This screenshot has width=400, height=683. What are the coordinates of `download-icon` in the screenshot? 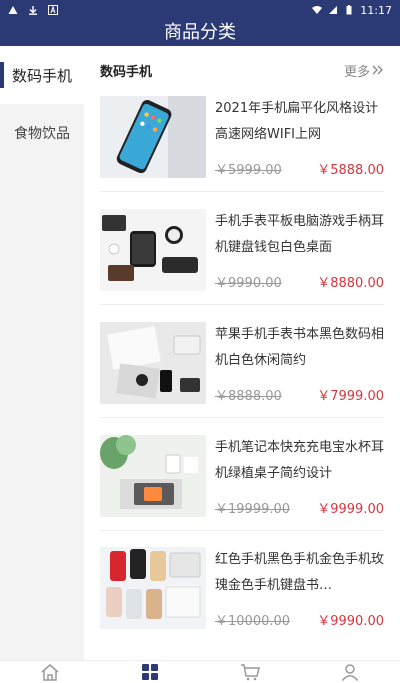 It's located at (33, 10).